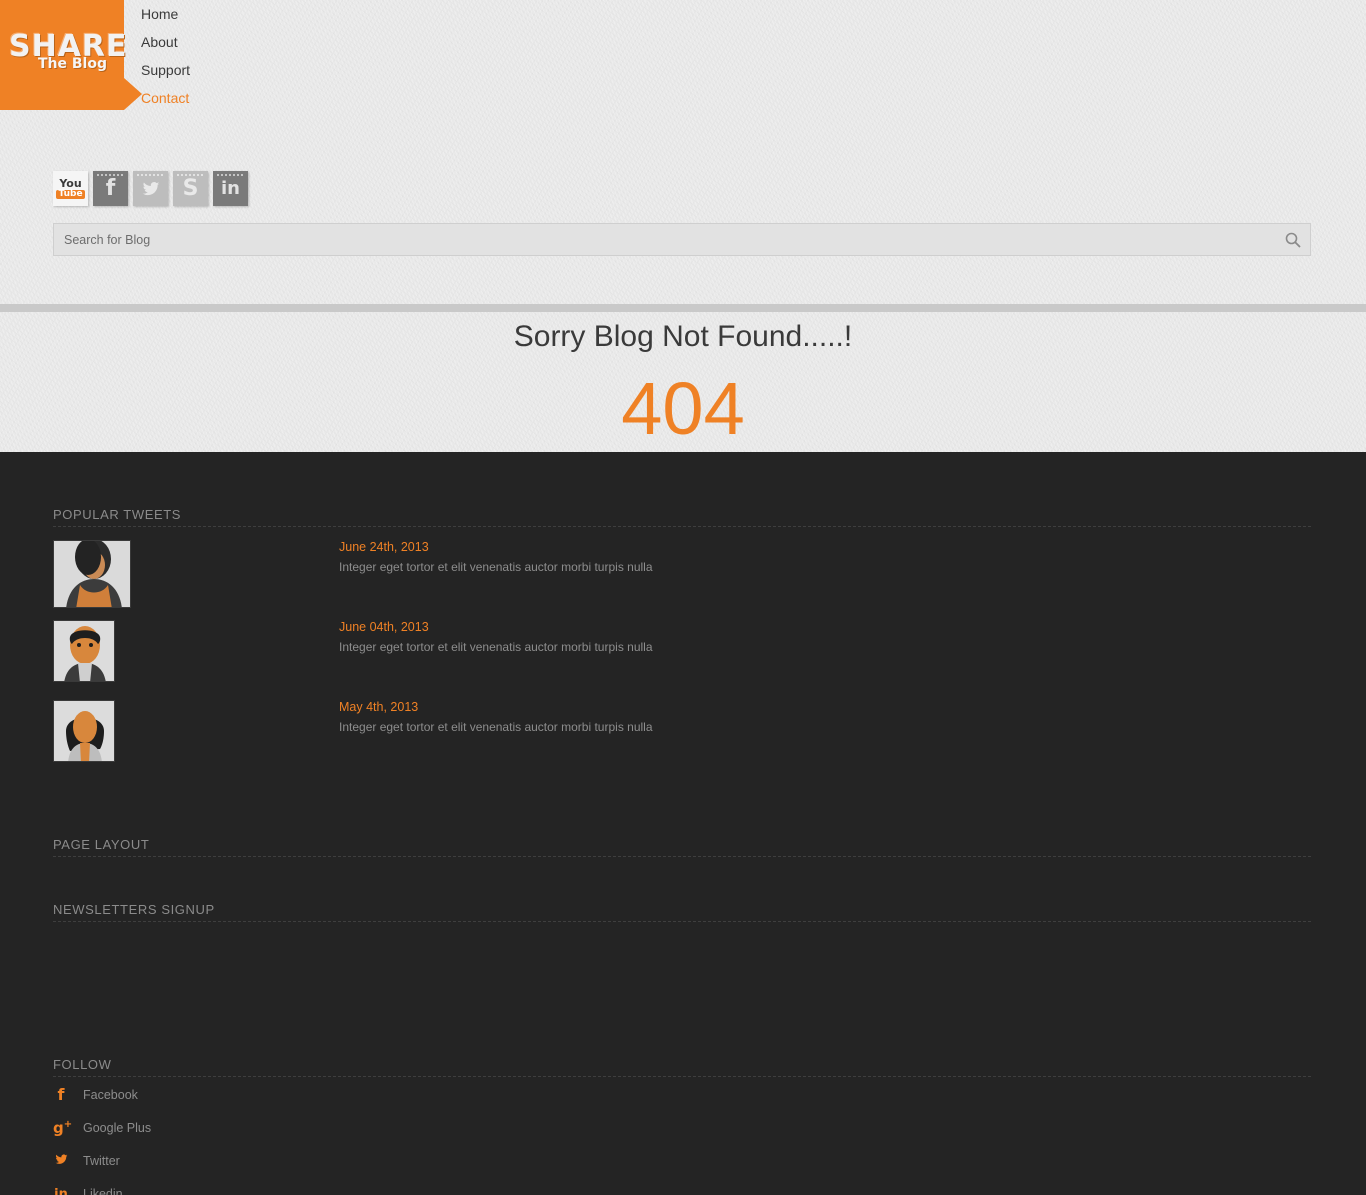  Describe the element at coordinates (683, 308) in the screenshot. I see `header-divider` at that location.